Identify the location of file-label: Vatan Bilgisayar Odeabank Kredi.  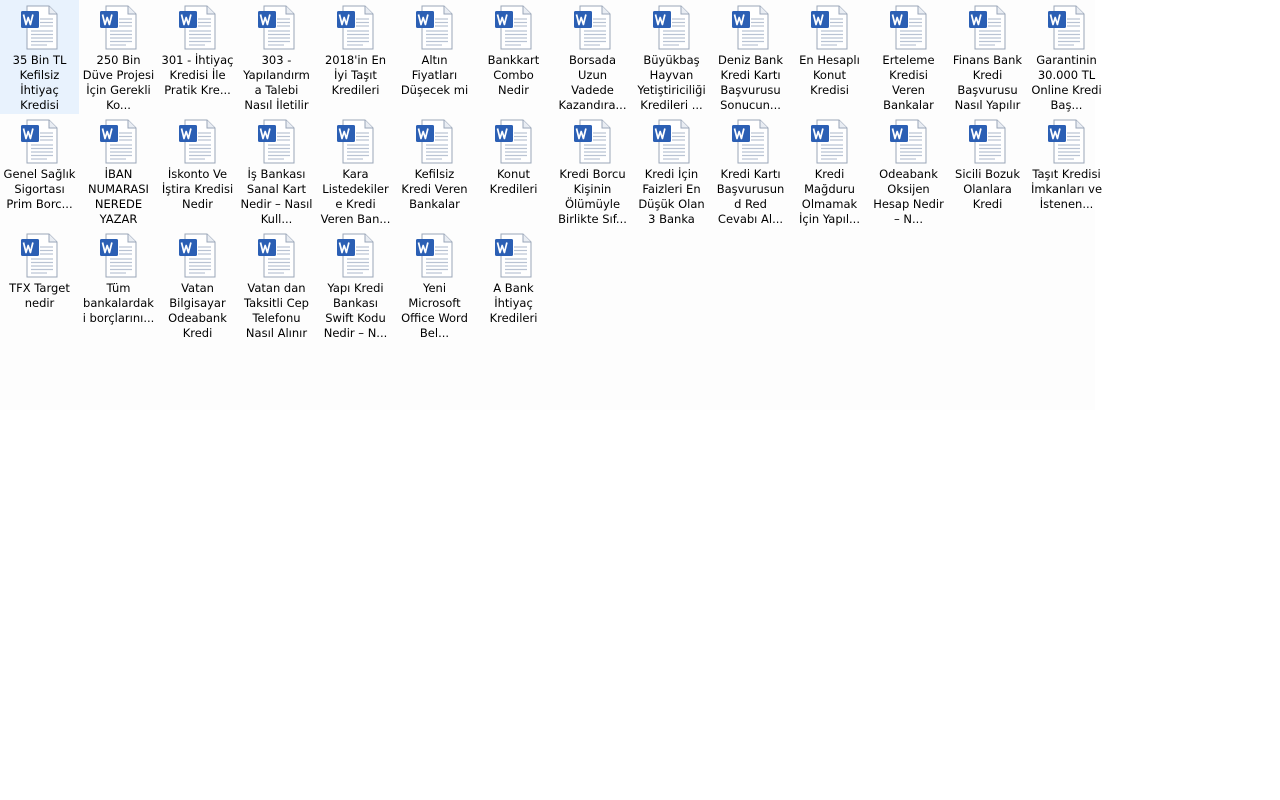
(197, 310).